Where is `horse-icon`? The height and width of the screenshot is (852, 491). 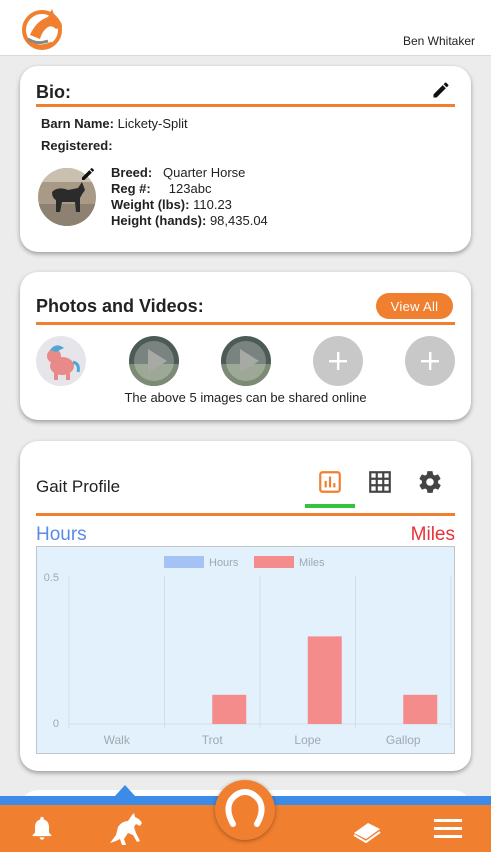
horse-icon is located at coordinates (126, 829).